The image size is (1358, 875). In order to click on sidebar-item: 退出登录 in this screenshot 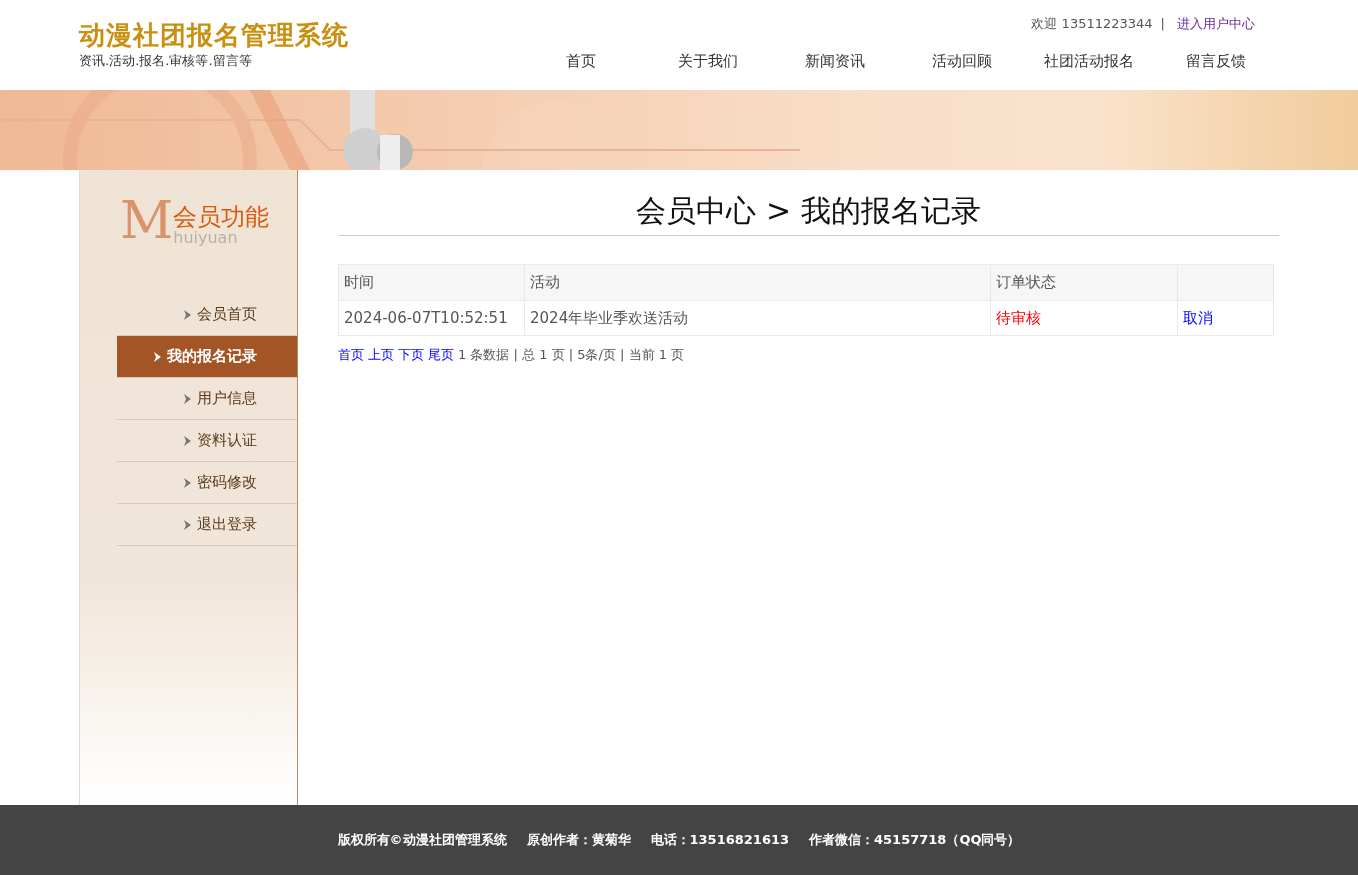, I will do `click(207, 525)`.